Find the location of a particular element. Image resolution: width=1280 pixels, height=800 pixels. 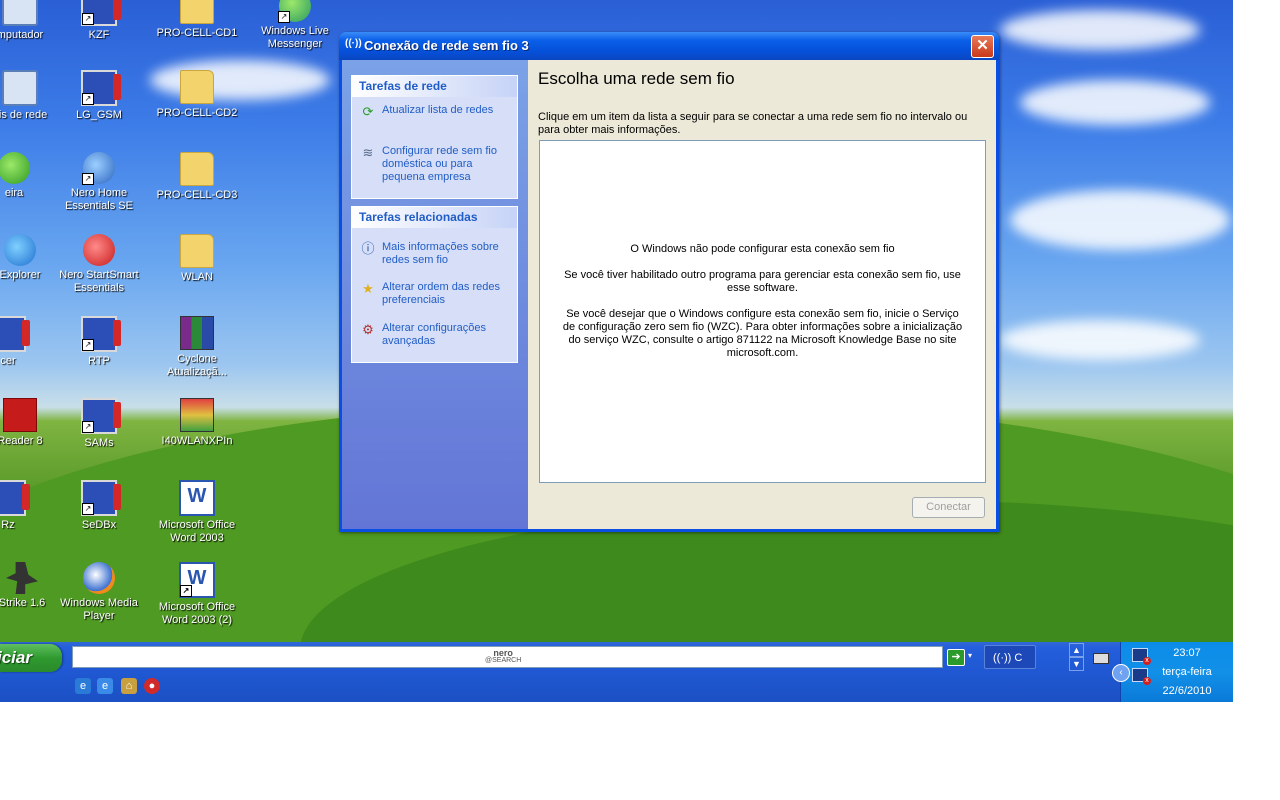

show-hidden-icons-button: ‹ is located at coordinates (1121, 673).